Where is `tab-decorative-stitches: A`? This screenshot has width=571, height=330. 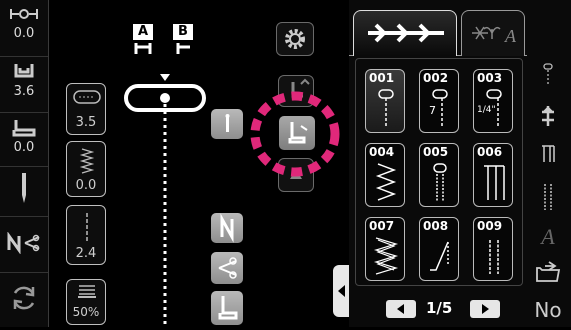
tab-decorative-stitches: A is located at coordinates (493, 33).